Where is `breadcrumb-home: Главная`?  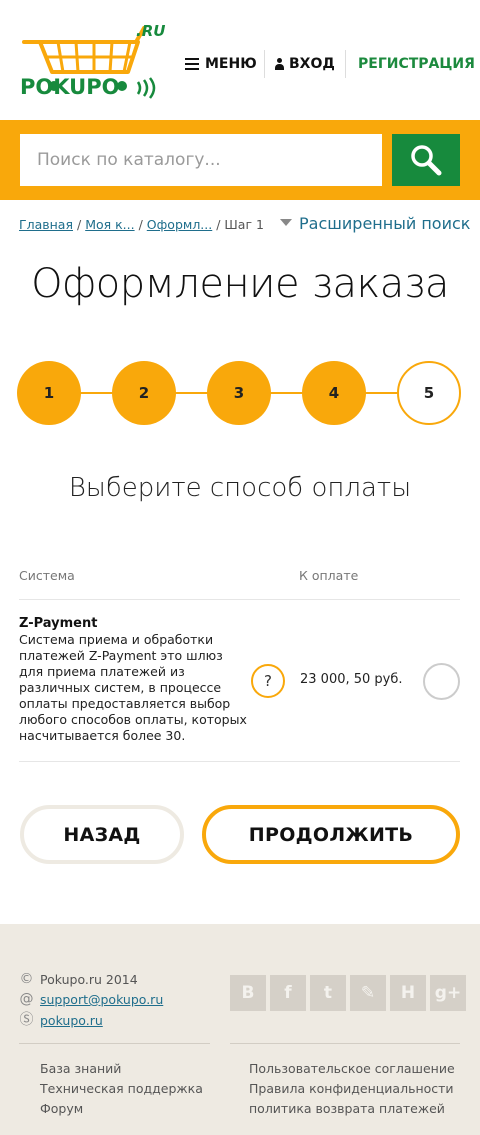
breadcrumb-home: Главная is located at coordinates (46, 224).